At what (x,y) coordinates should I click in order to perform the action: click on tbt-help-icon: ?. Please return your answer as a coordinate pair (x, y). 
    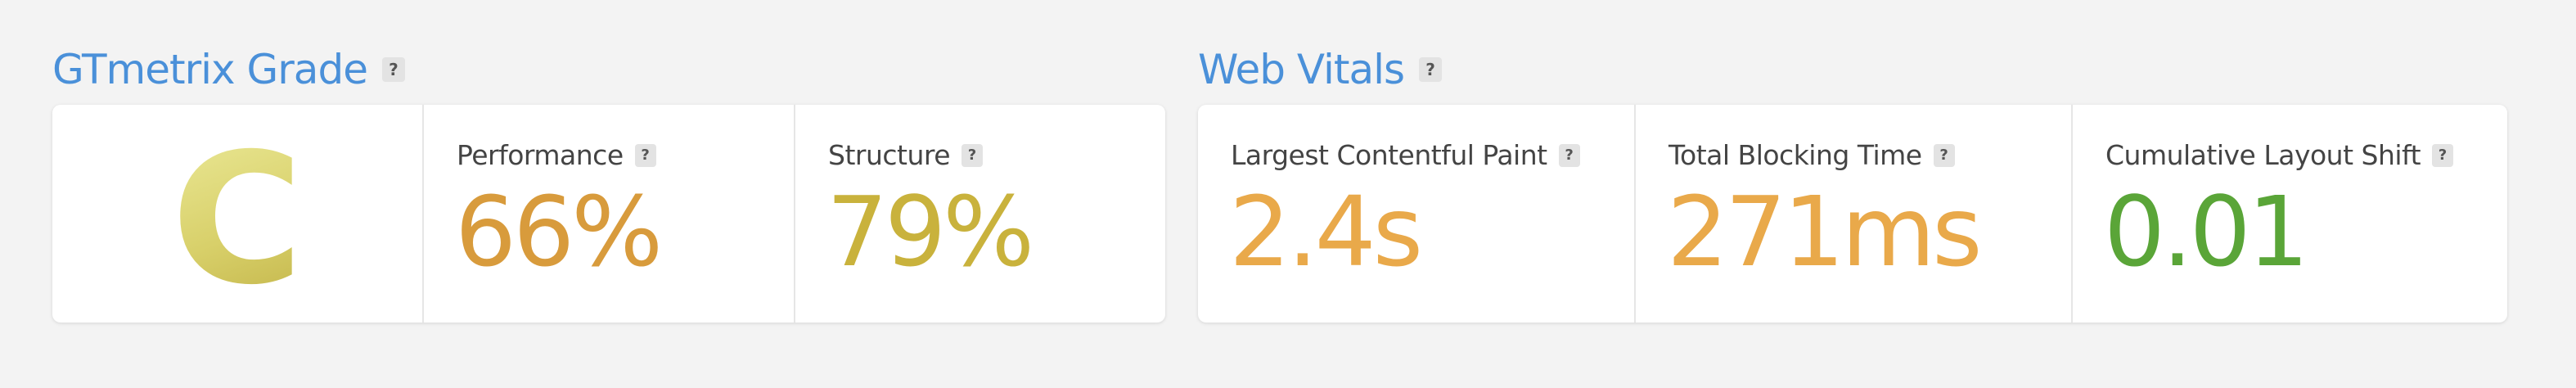
    Looking at the image, I should click on (1944, 155).